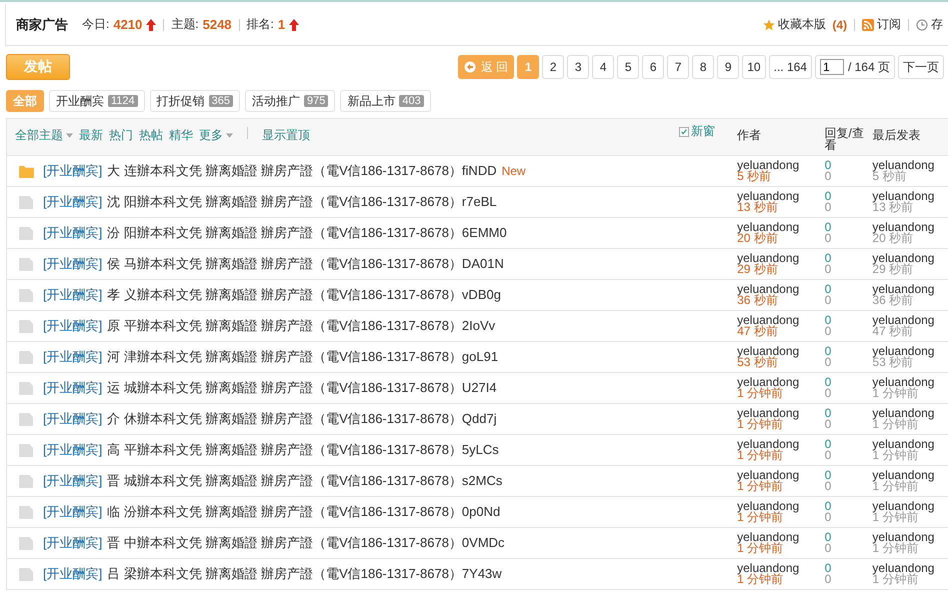 This screenshot has height=599, width=948. What do you see at coordinates (653, 67) in the screenshot?
I see `page-button: 6` at bounding box center [653, 67].